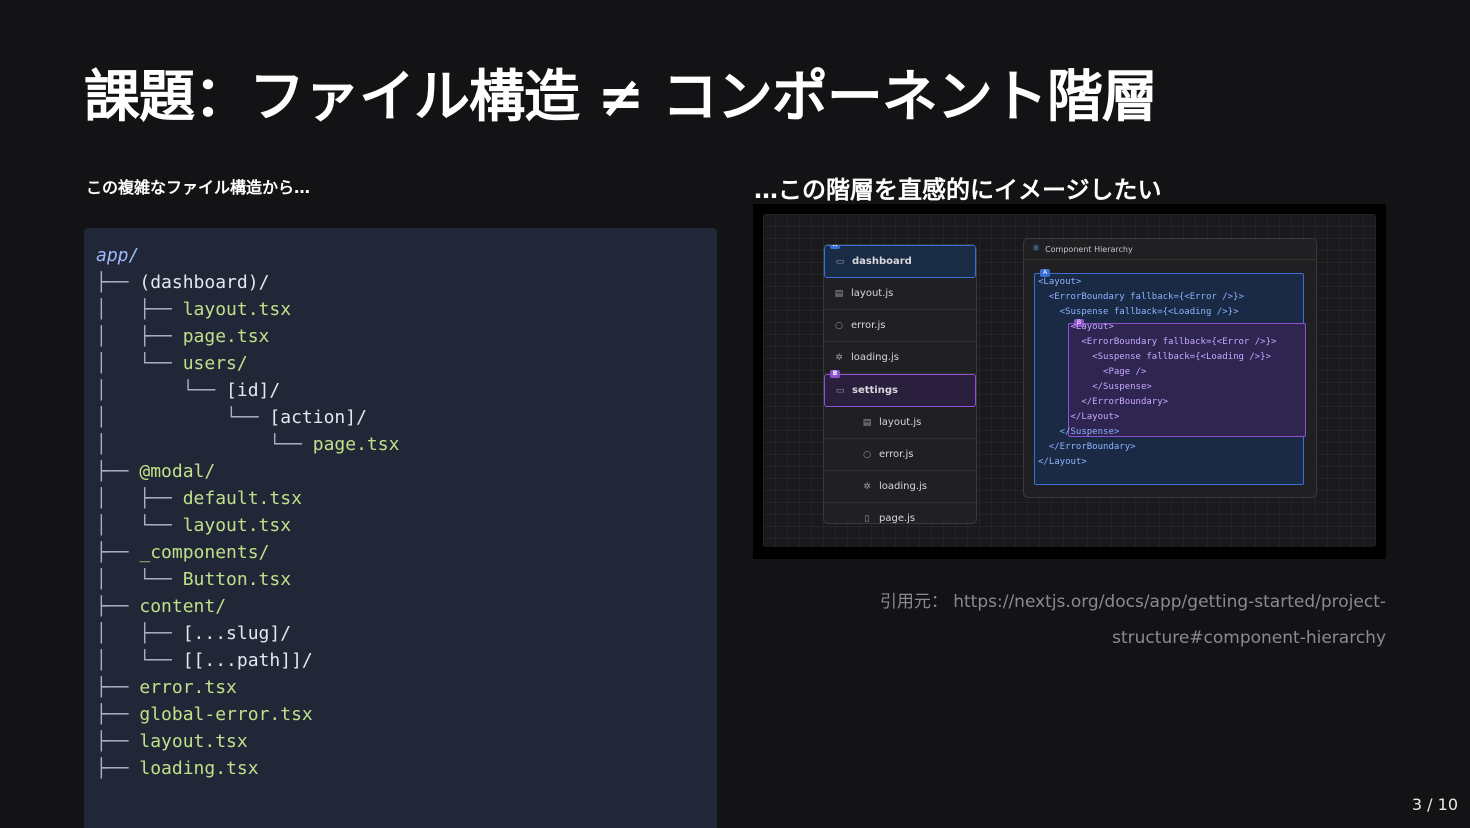  I want to click on tree-entry-name: Button.tsx, so click(237, 579).